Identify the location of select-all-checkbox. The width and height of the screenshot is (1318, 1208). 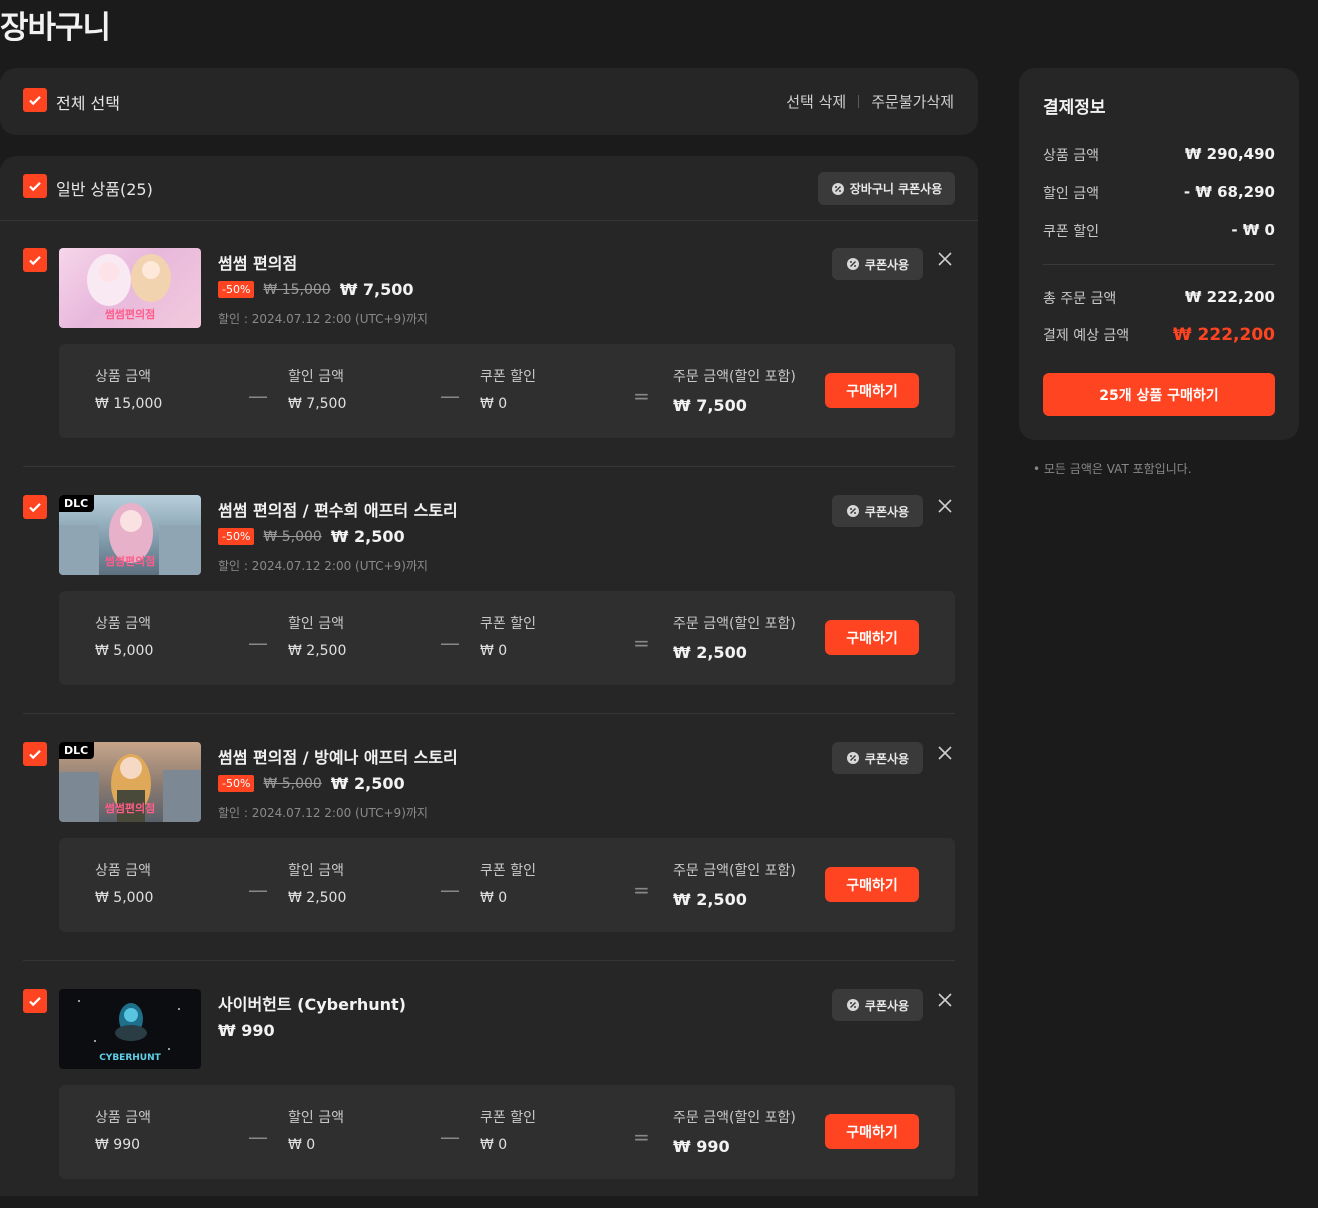
(35, 100).